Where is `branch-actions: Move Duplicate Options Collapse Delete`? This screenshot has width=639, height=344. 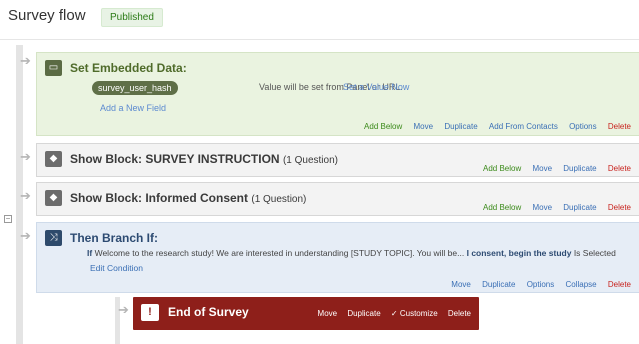
branch-actions: Move Duplicate Options Collapse Delete is located at coordinates (536, 284).